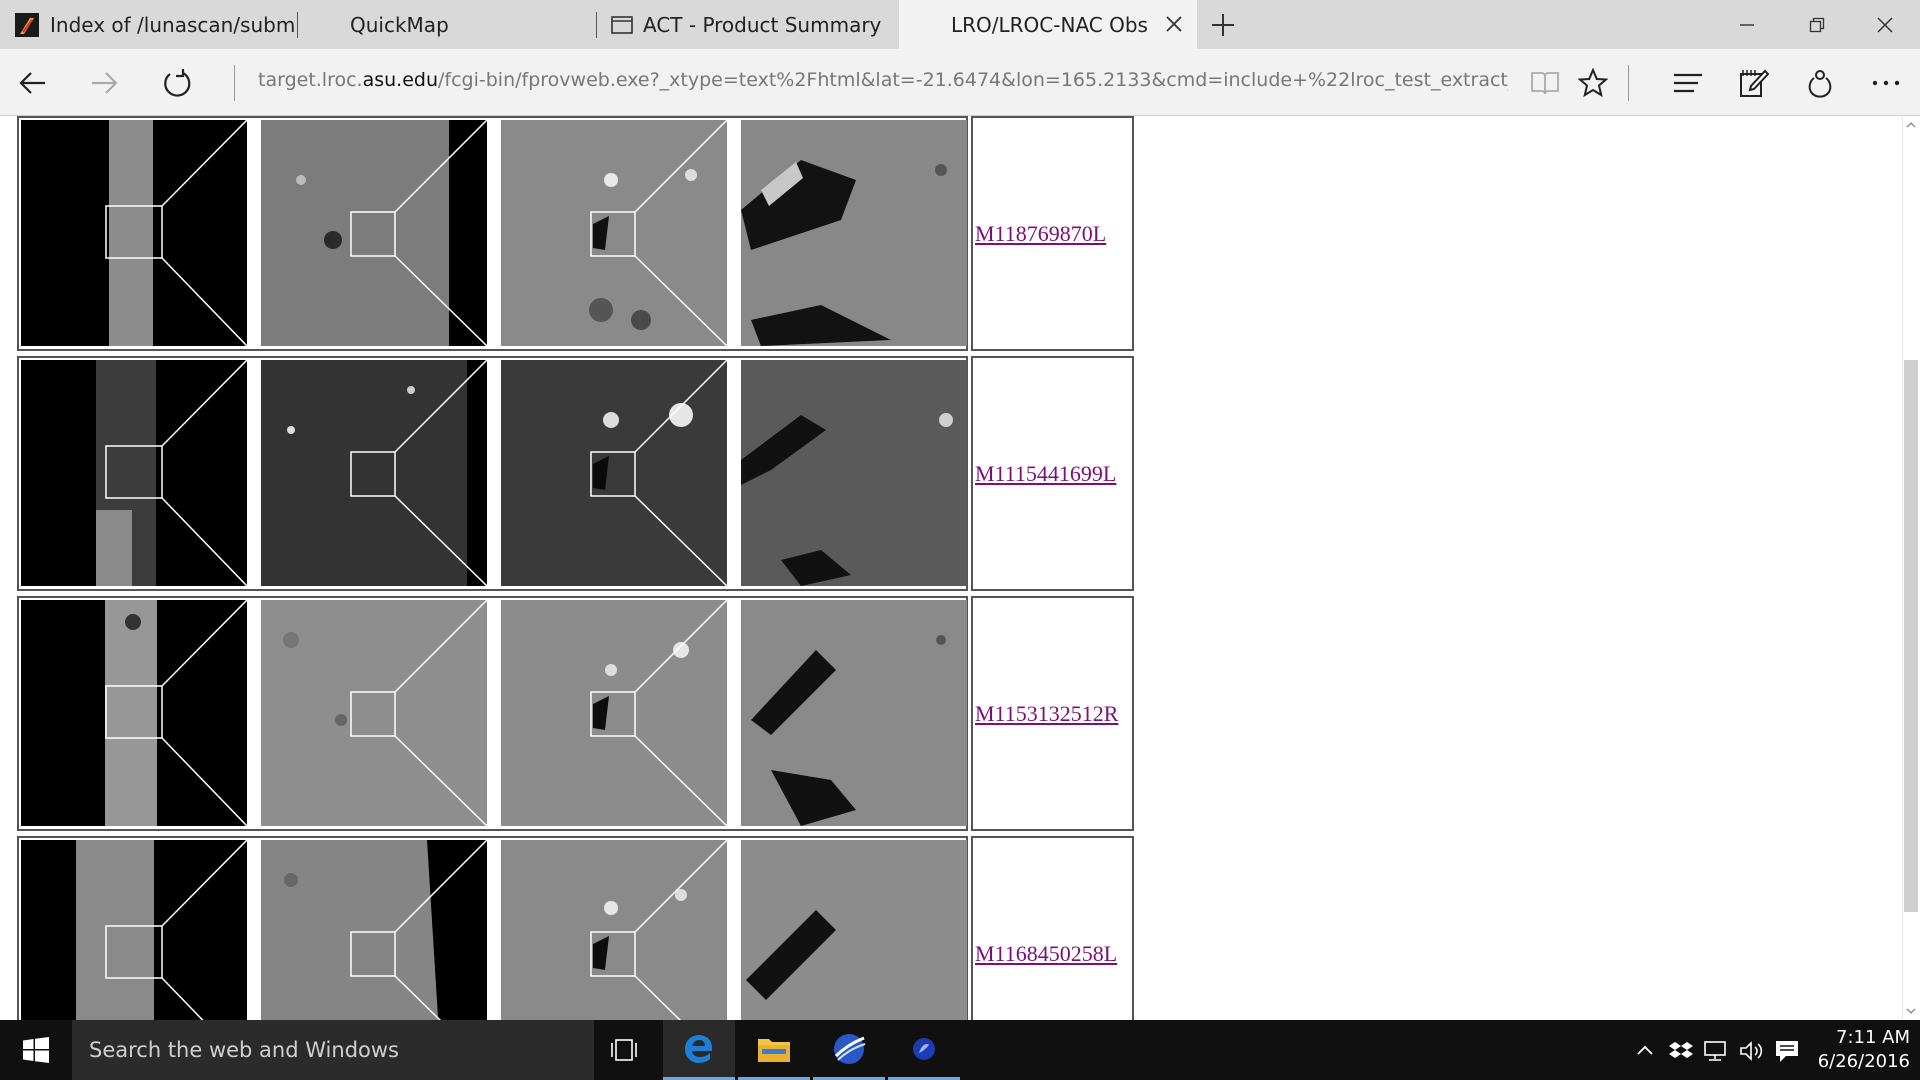 The height and width of the screenshot is (1080, 1920). Describe the element at coordinates (762, 24) in the screenshot. I see `tab-label: ACT - Product Summary` at that location.